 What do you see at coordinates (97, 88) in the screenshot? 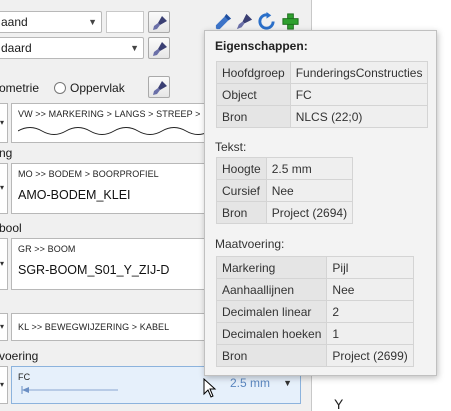
I see `radio-oppervlak-label: Oppervlak` at bounding box center [97, 88].